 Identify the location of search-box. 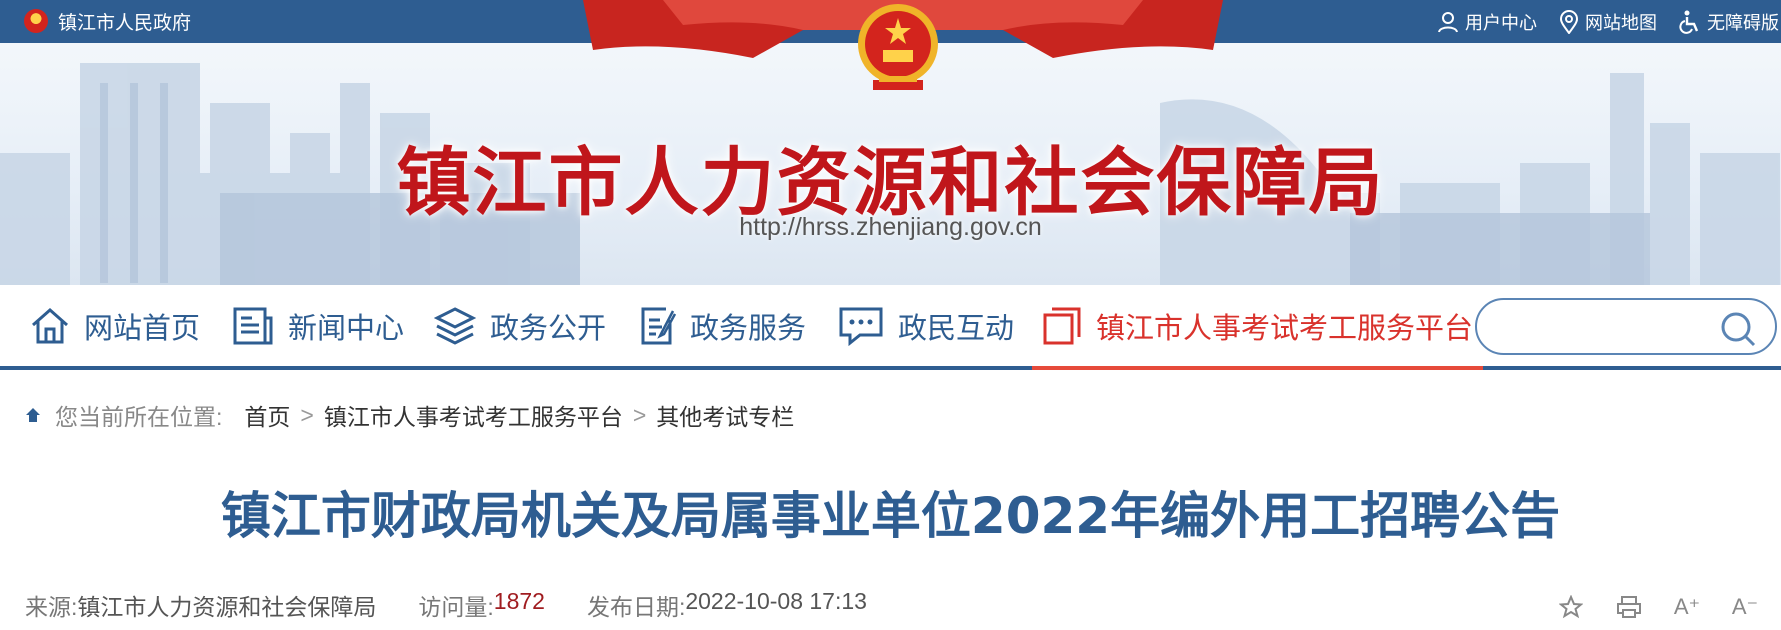
(1626, 326).